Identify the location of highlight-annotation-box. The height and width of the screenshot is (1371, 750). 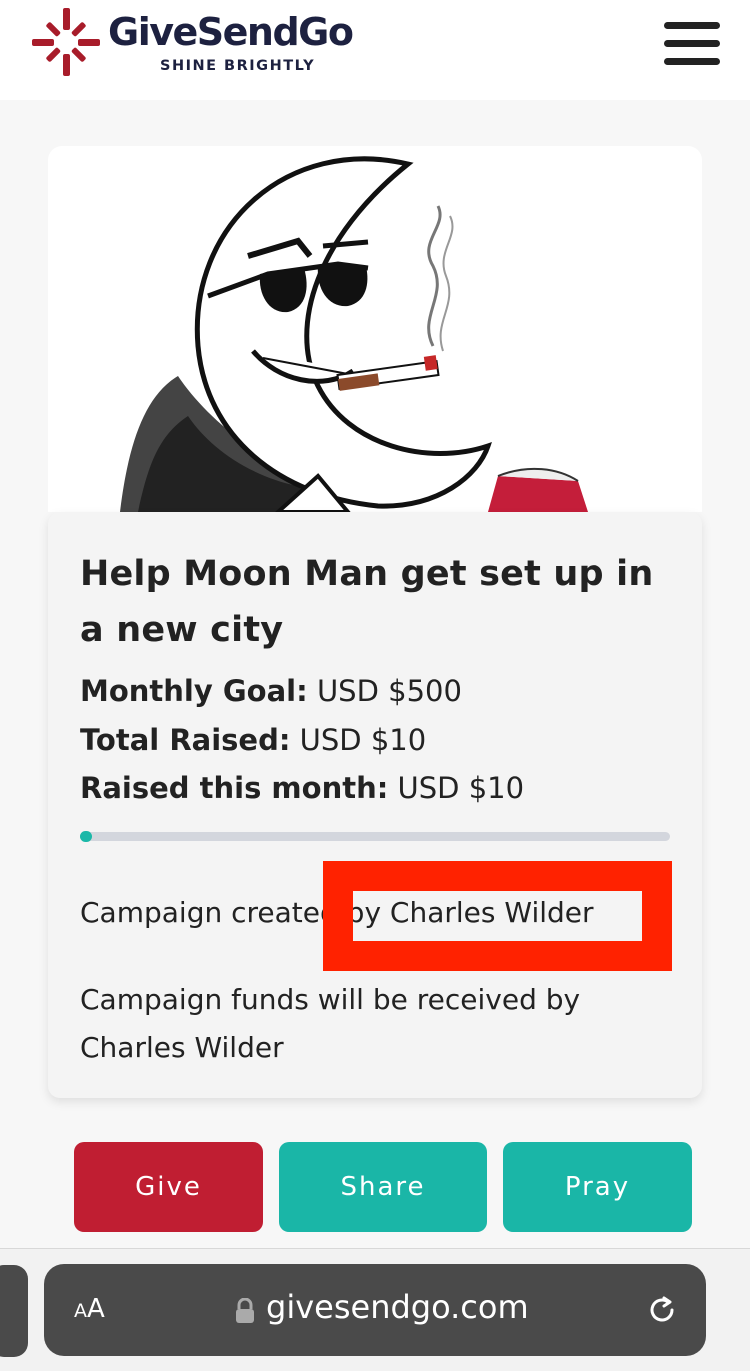
(497, 916).